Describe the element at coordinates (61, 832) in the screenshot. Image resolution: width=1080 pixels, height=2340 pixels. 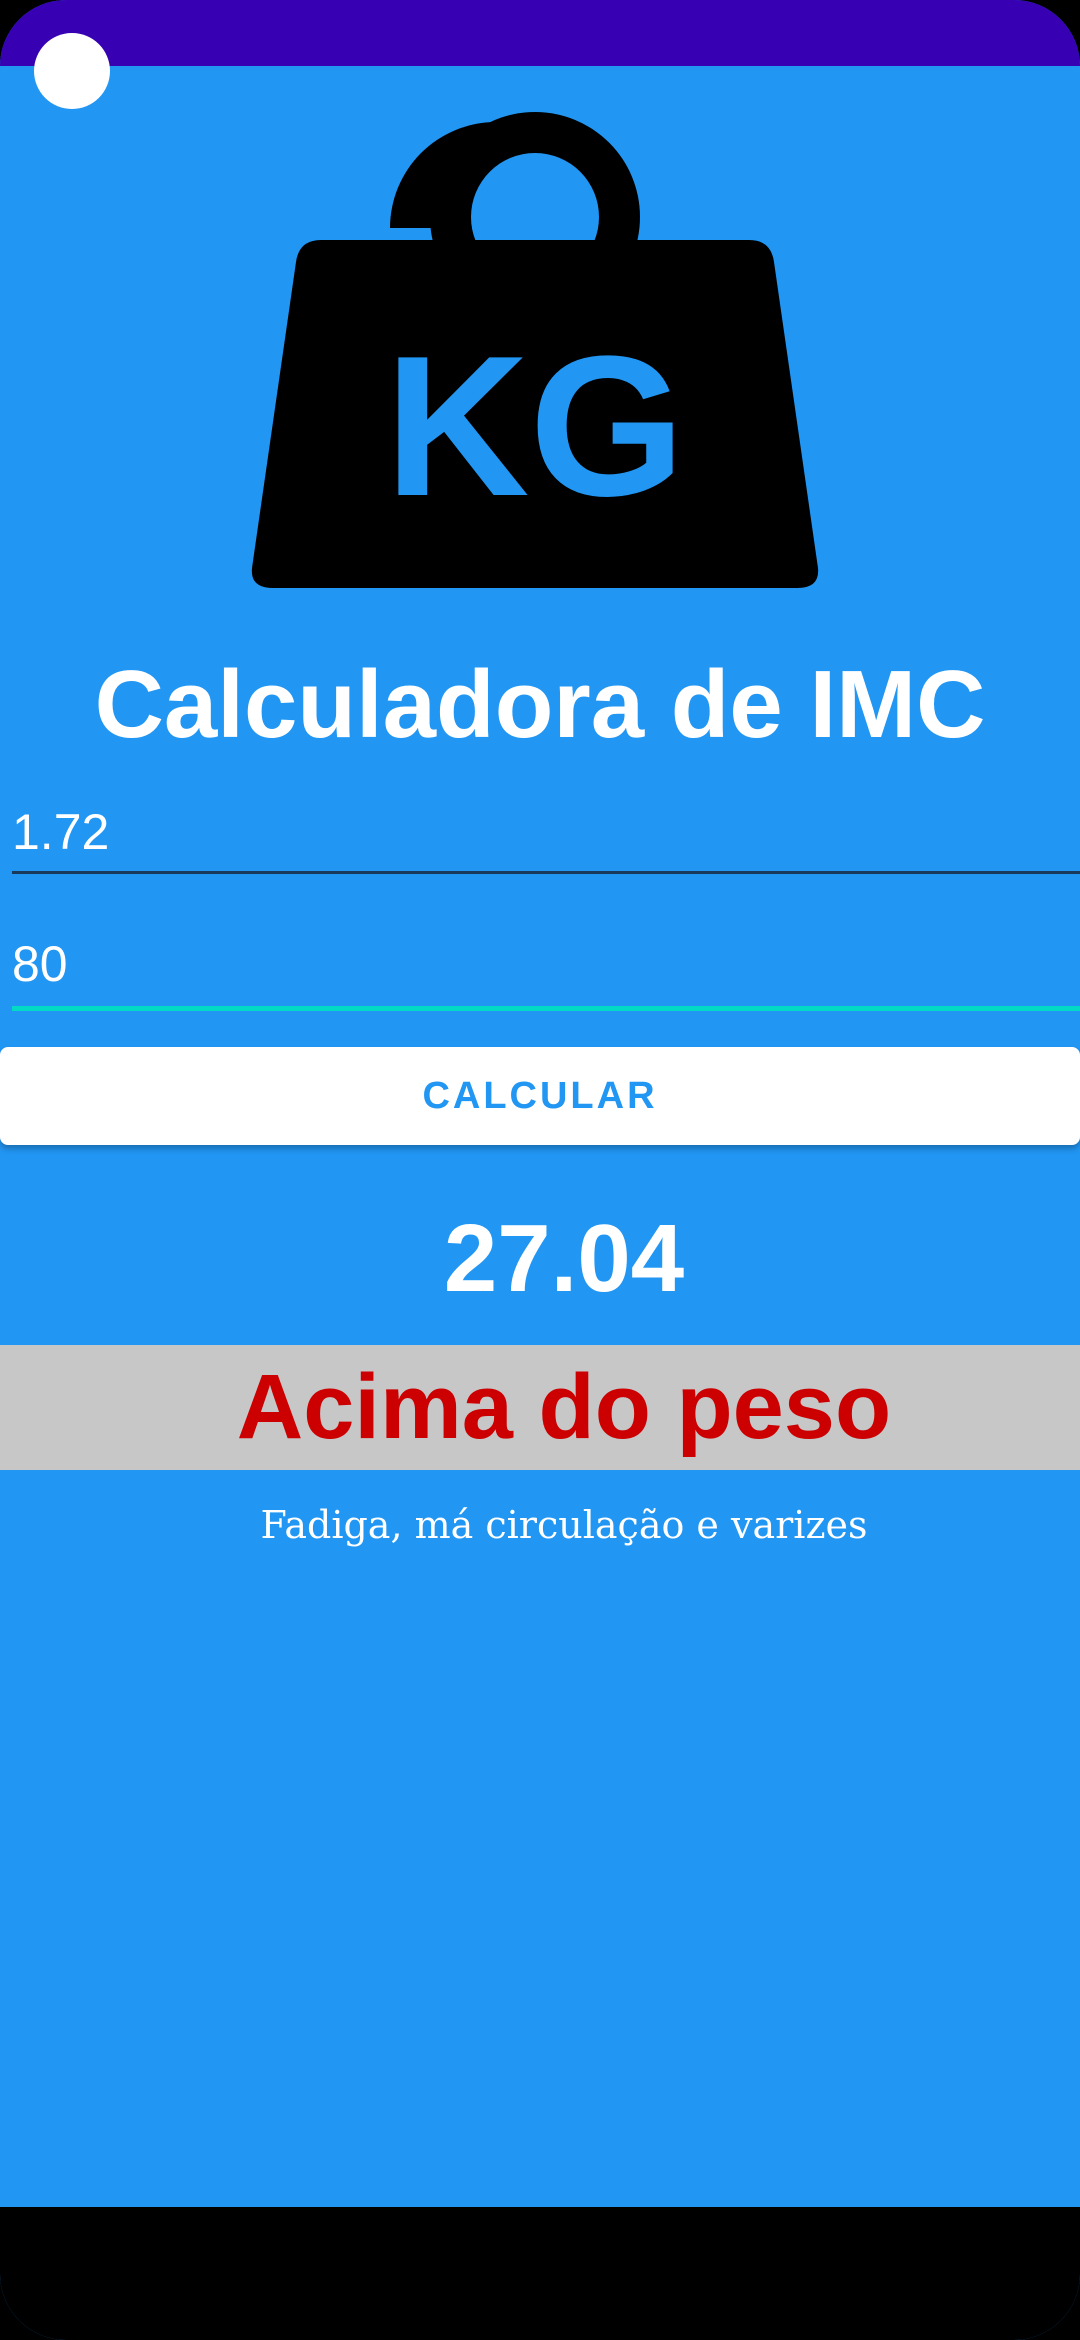
I see `height-value: 1.72` at that location.